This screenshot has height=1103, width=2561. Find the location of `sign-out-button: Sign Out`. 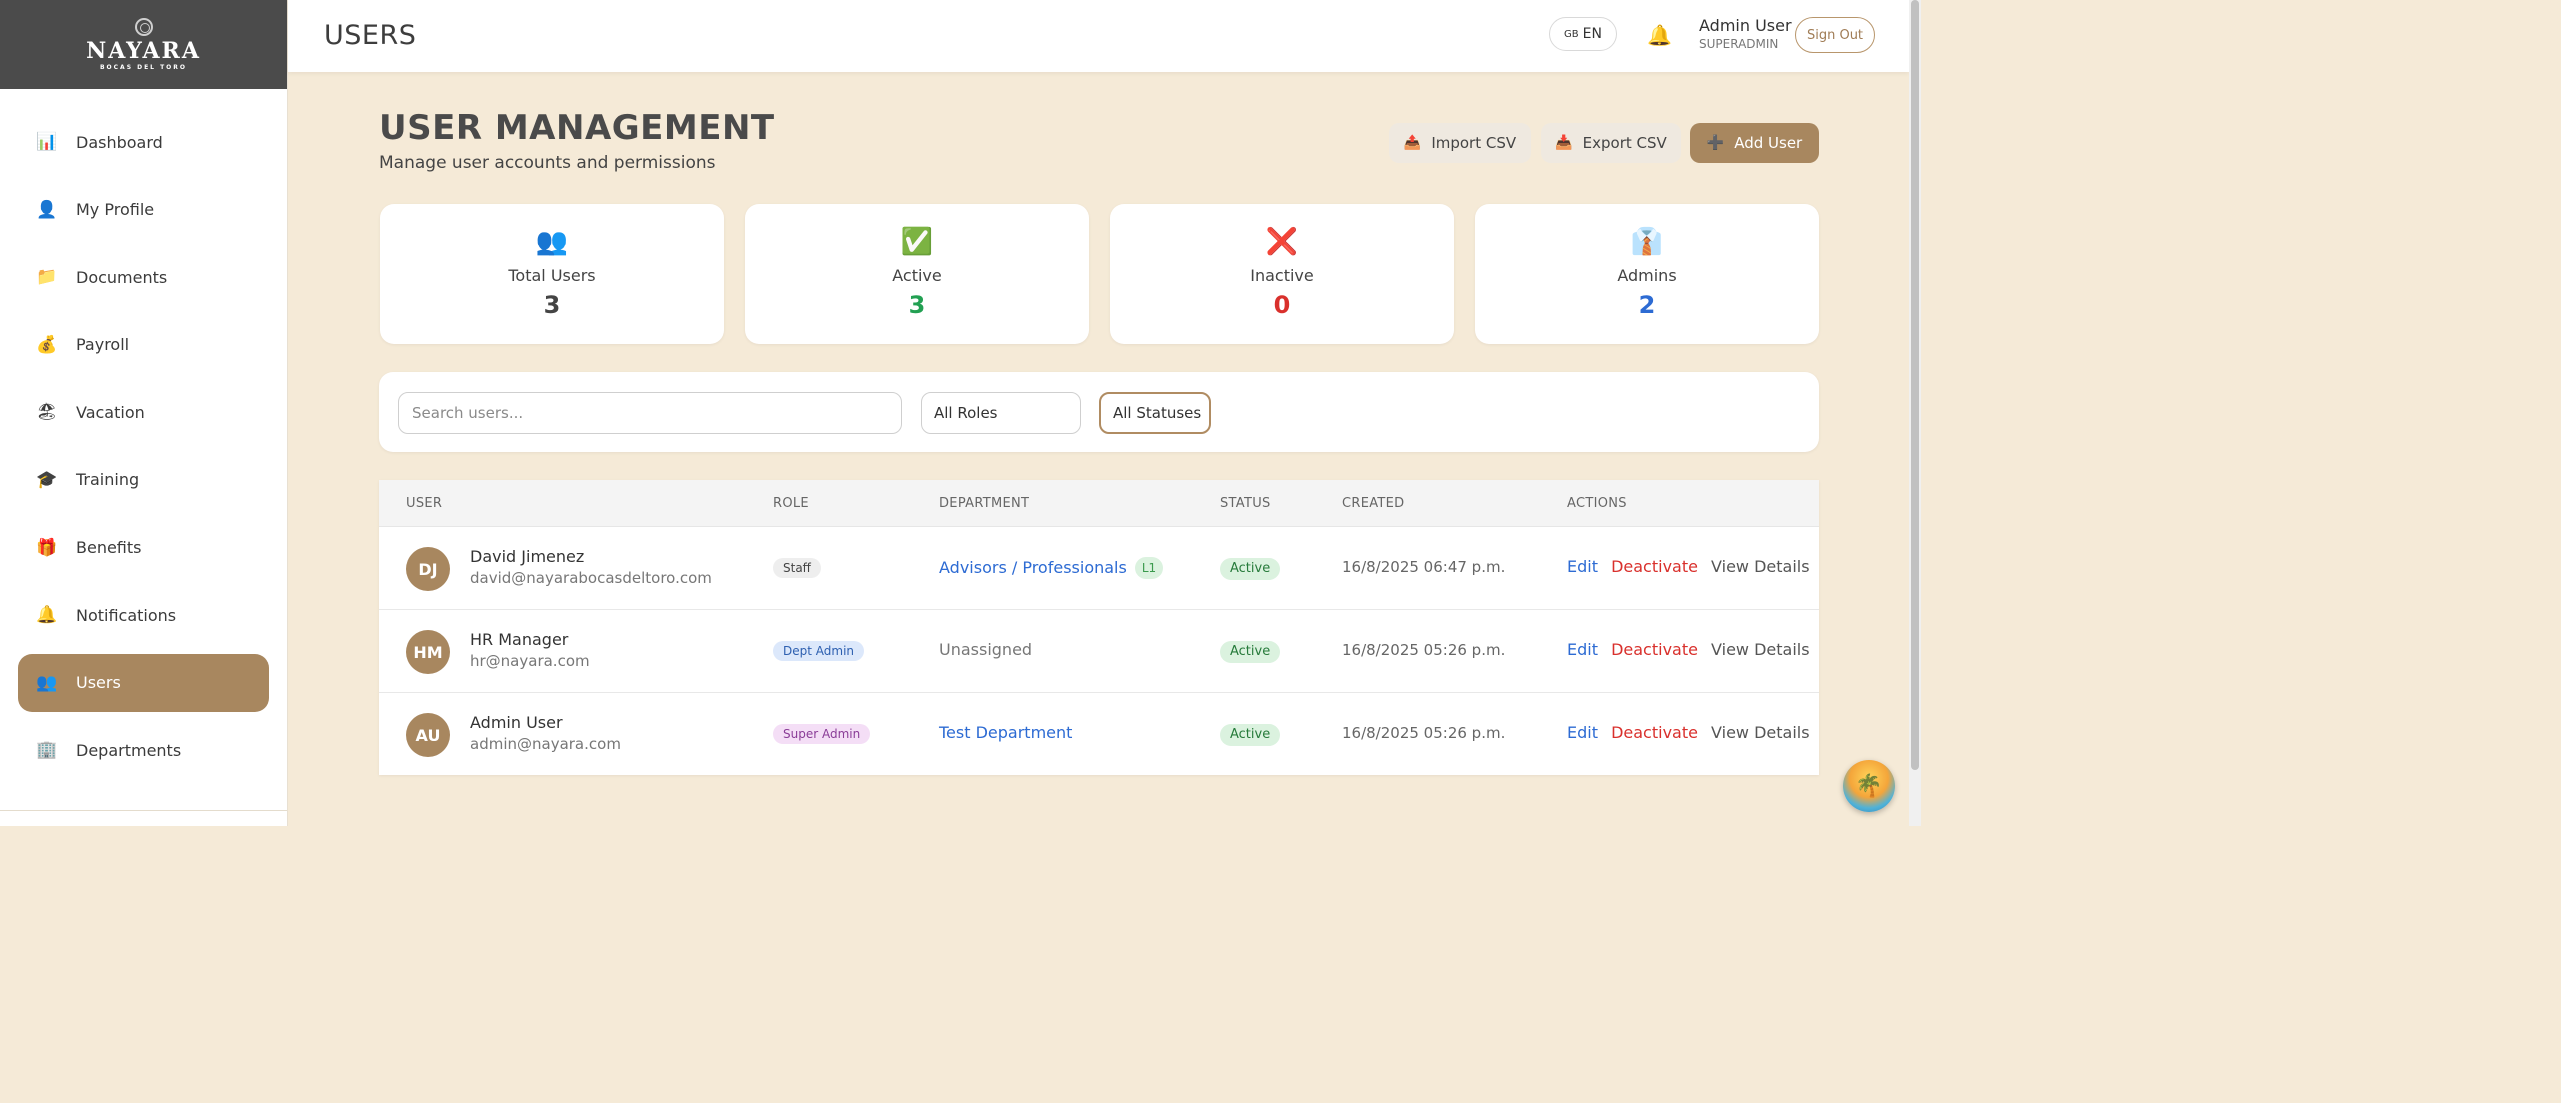

sign-out-button: Sign Out is located at coordinates (1835, 35).